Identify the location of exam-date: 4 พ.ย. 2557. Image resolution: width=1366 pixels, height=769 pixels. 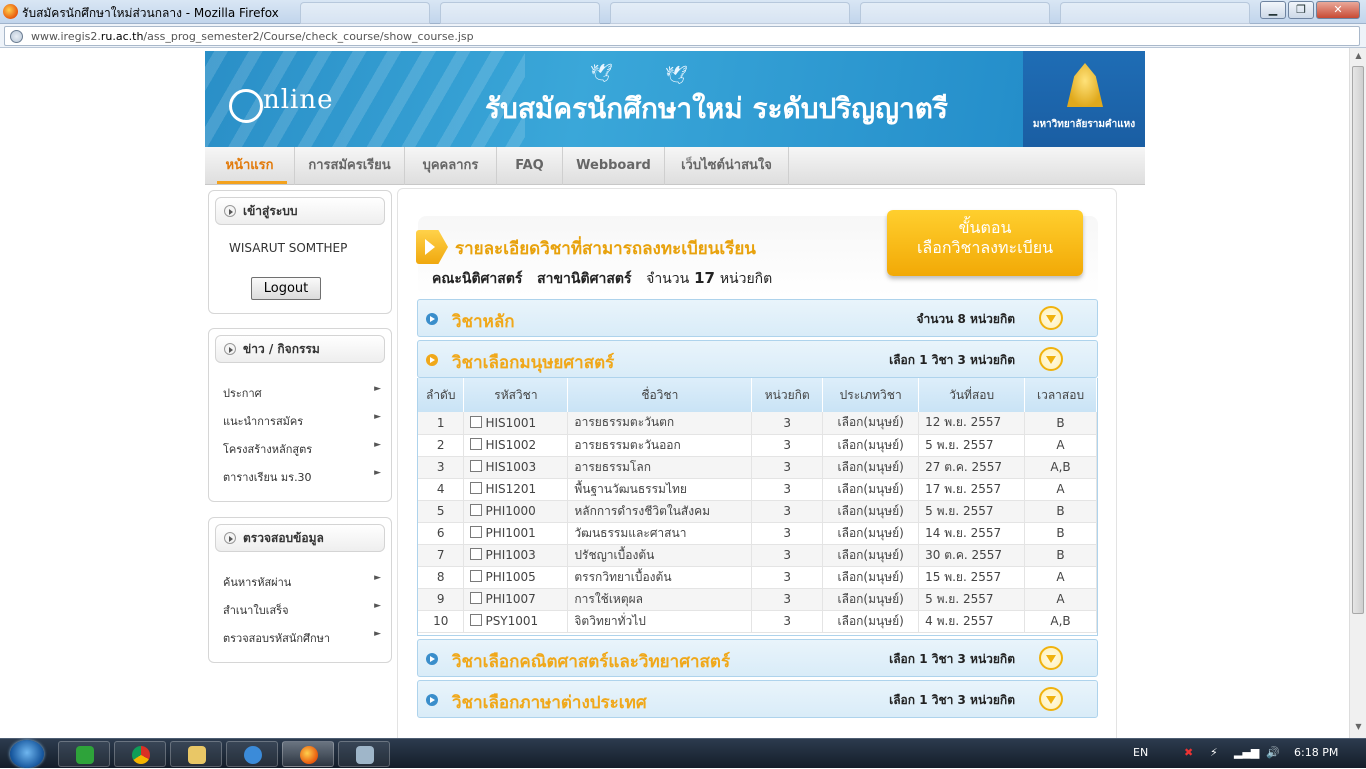
(972, 621).